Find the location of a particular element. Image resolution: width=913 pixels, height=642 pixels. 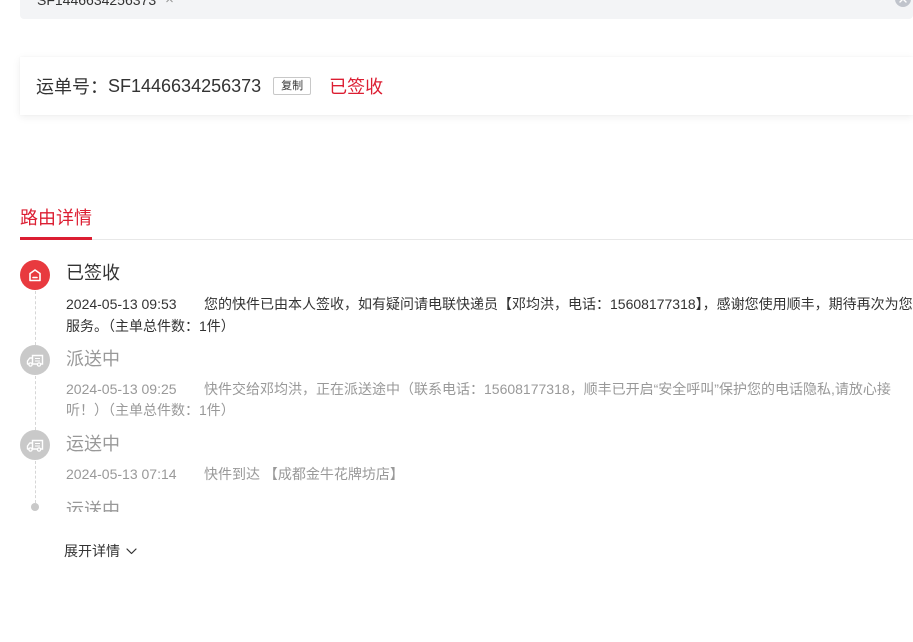

timeline-item-time: 2024-05-13 07:14 is located at coordinates (121, 474).